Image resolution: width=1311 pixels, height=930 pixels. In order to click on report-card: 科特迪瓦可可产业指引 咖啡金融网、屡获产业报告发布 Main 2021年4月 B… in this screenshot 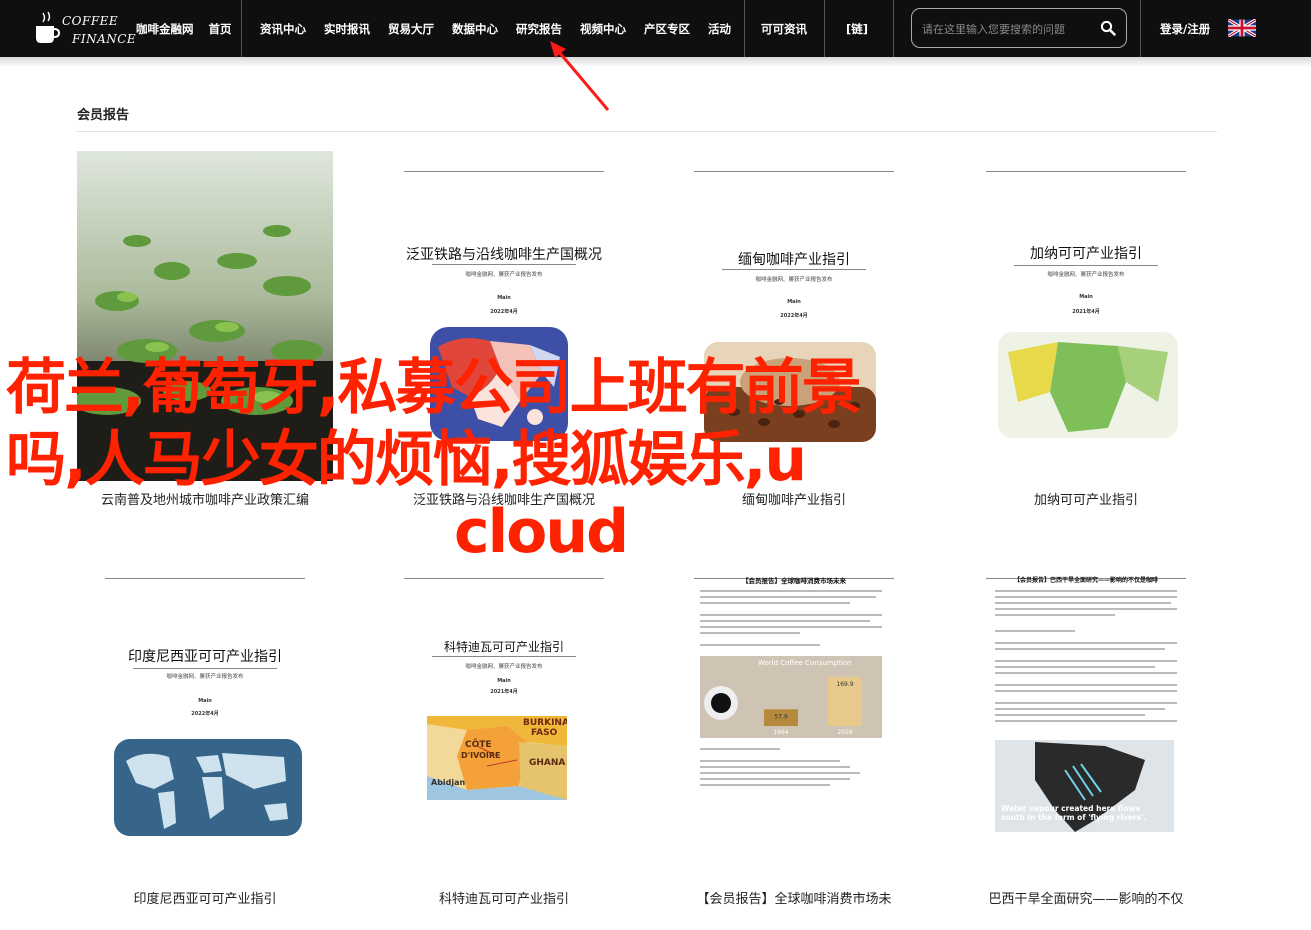, I will do `click(504, 735)`.